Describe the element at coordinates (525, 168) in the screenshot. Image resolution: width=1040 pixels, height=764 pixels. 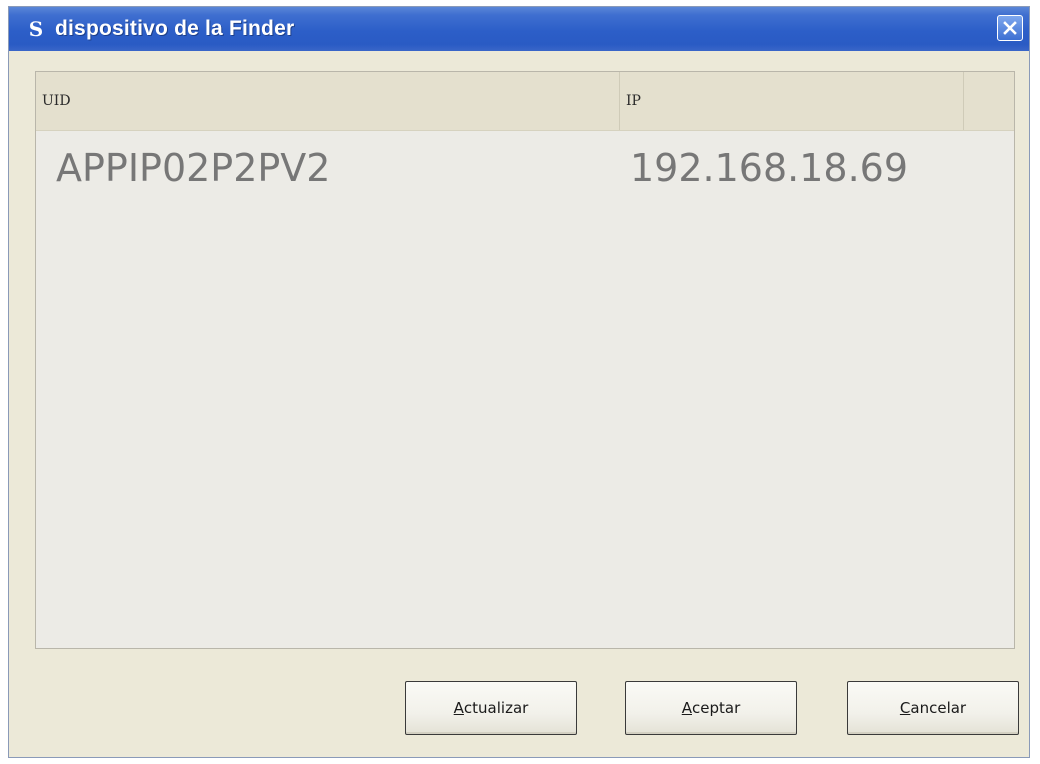
I see `list-item: APPIP02P2PV2 192.168.18.69` at that location.